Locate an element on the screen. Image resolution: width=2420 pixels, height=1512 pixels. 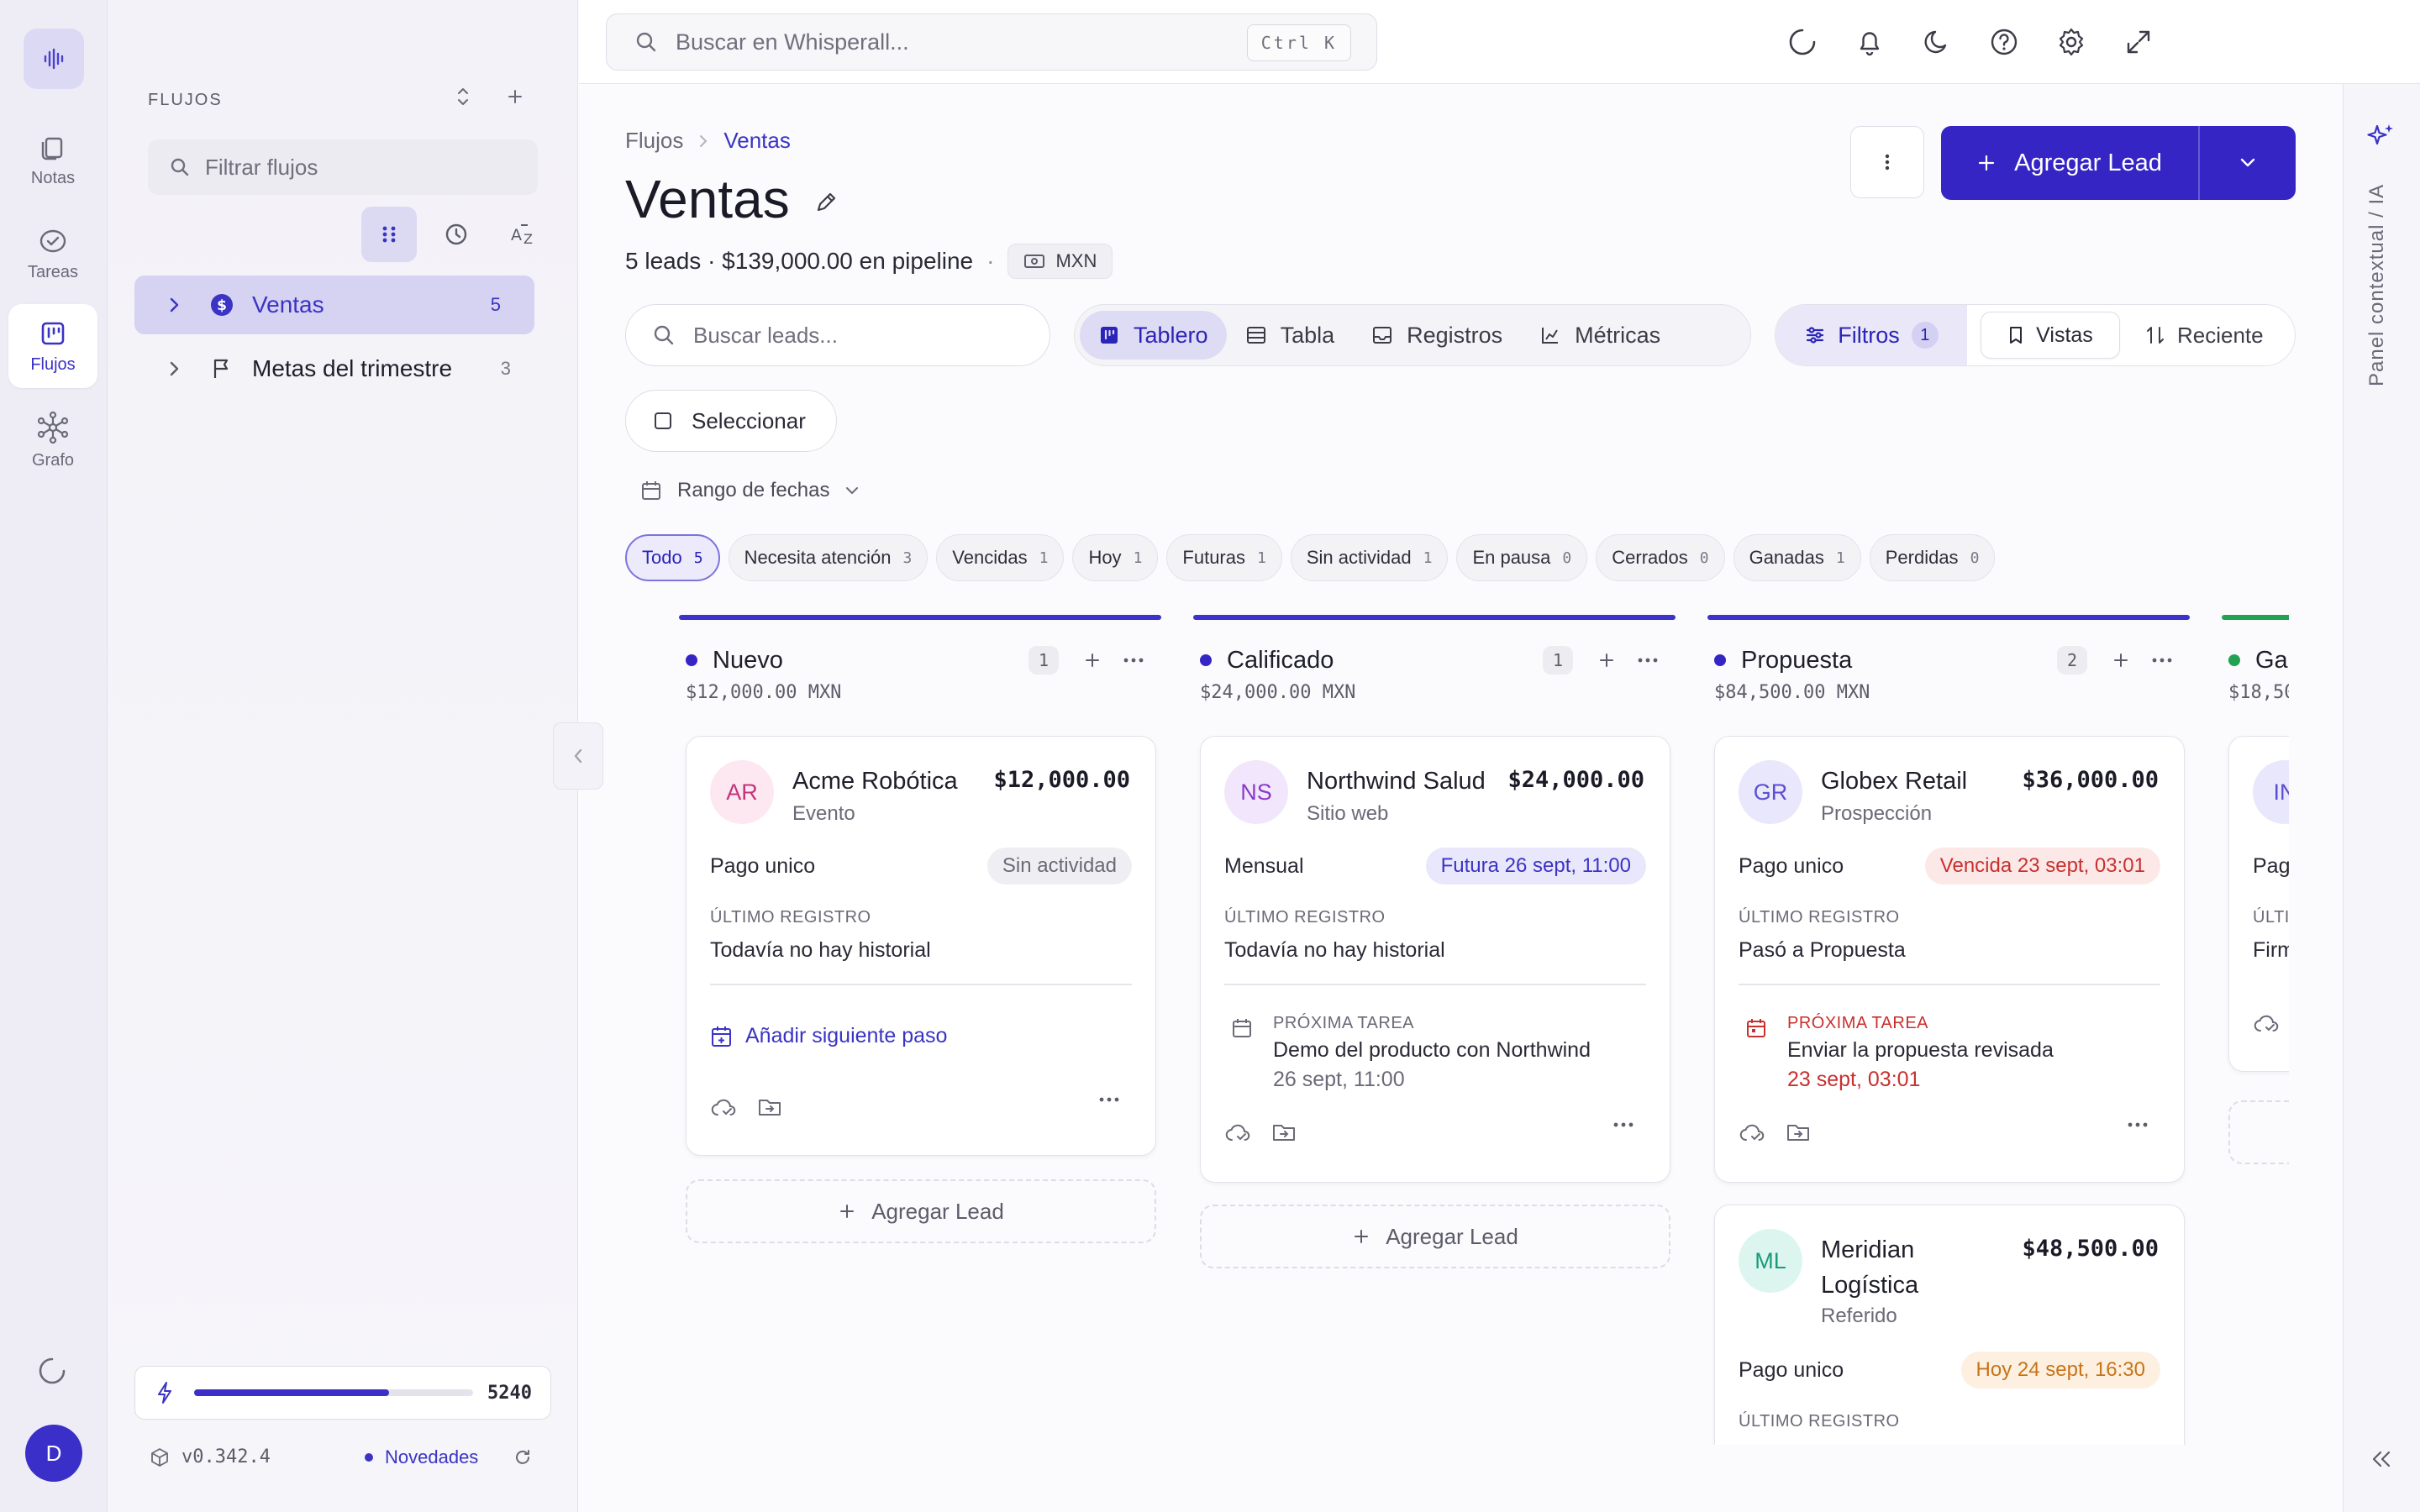
moon-icon is located at coordinates (1937, 42).